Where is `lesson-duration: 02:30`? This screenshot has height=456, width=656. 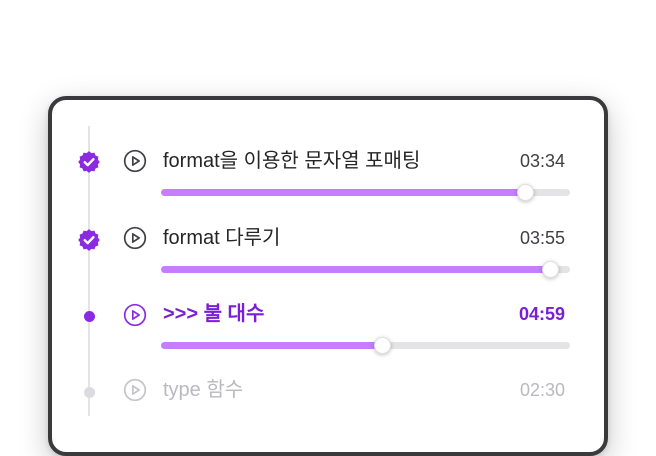
lesson-duration: 02:30 is located at coordinates (542, 390).